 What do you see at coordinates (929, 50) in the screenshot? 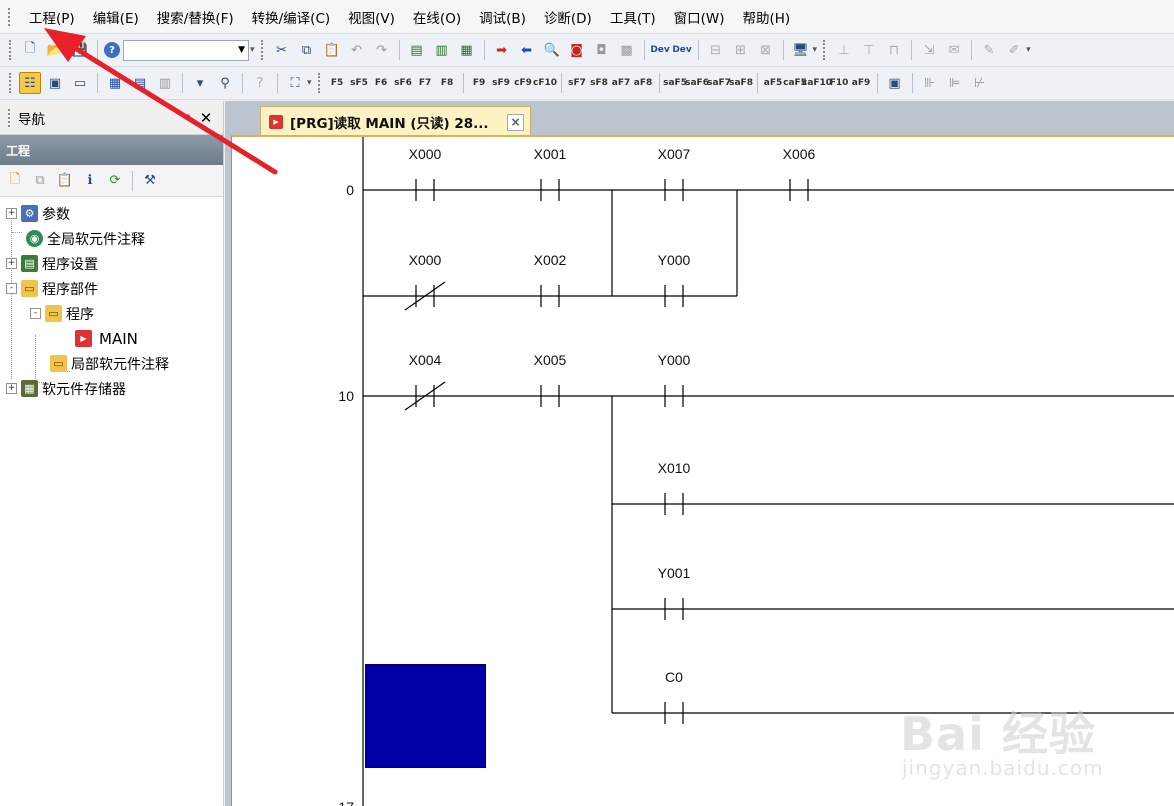
I see `jump-icon: ⇲` at bounding box center [929, 50].